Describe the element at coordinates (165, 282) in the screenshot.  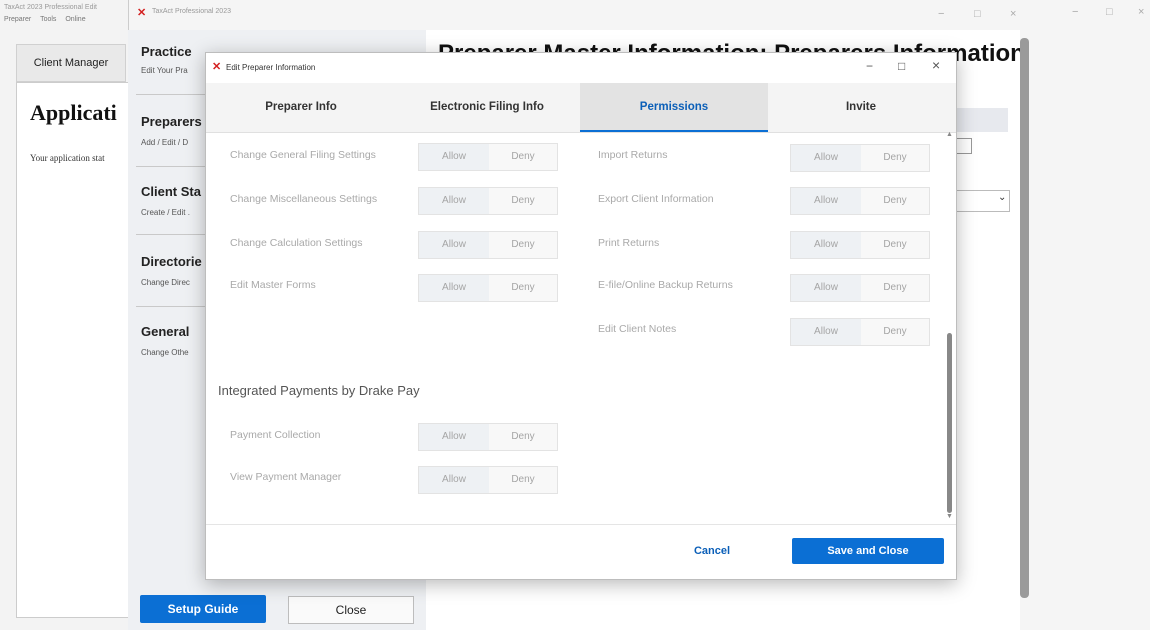
I see `sidebar-sub-directories: Change Direc` at that location.